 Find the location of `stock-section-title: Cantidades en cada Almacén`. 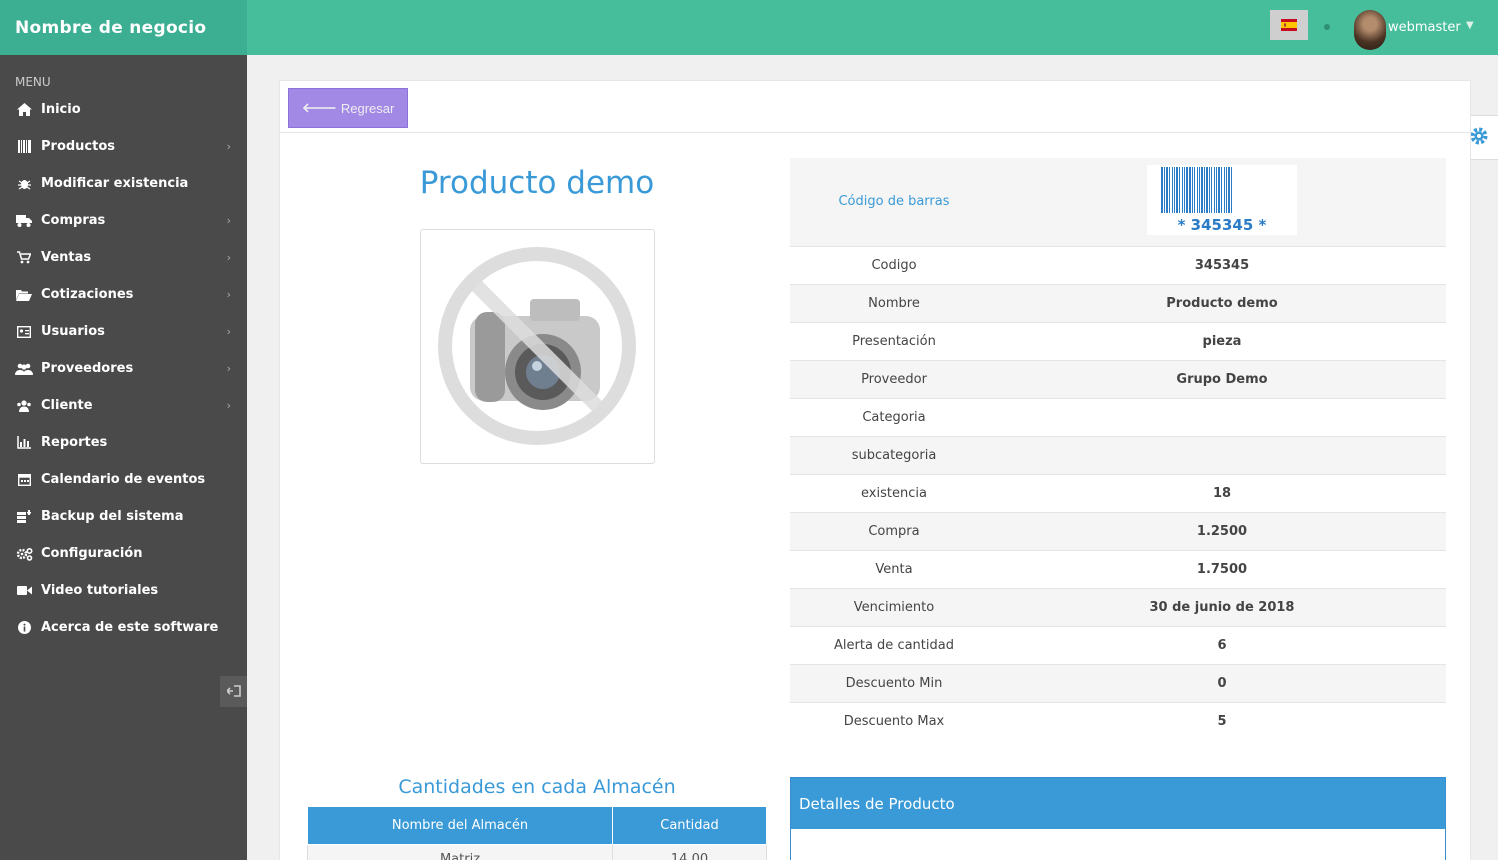

stock-section-title: Cantidades en cada Almacén is located at coordinates (537, 787).